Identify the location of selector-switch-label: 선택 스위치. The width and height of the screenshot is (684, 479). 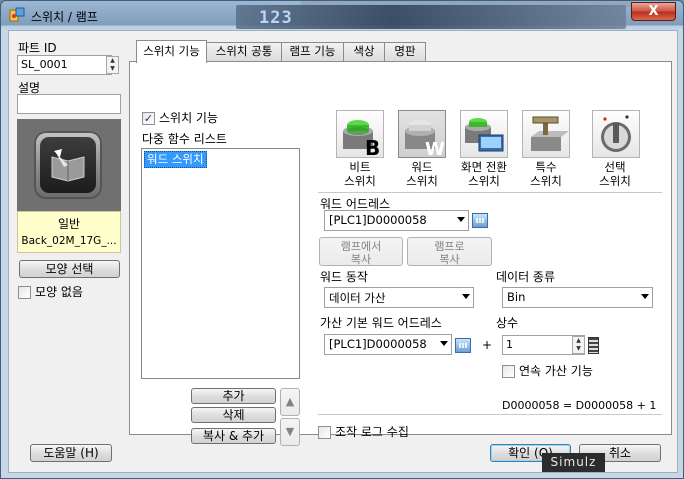
(615, 174).